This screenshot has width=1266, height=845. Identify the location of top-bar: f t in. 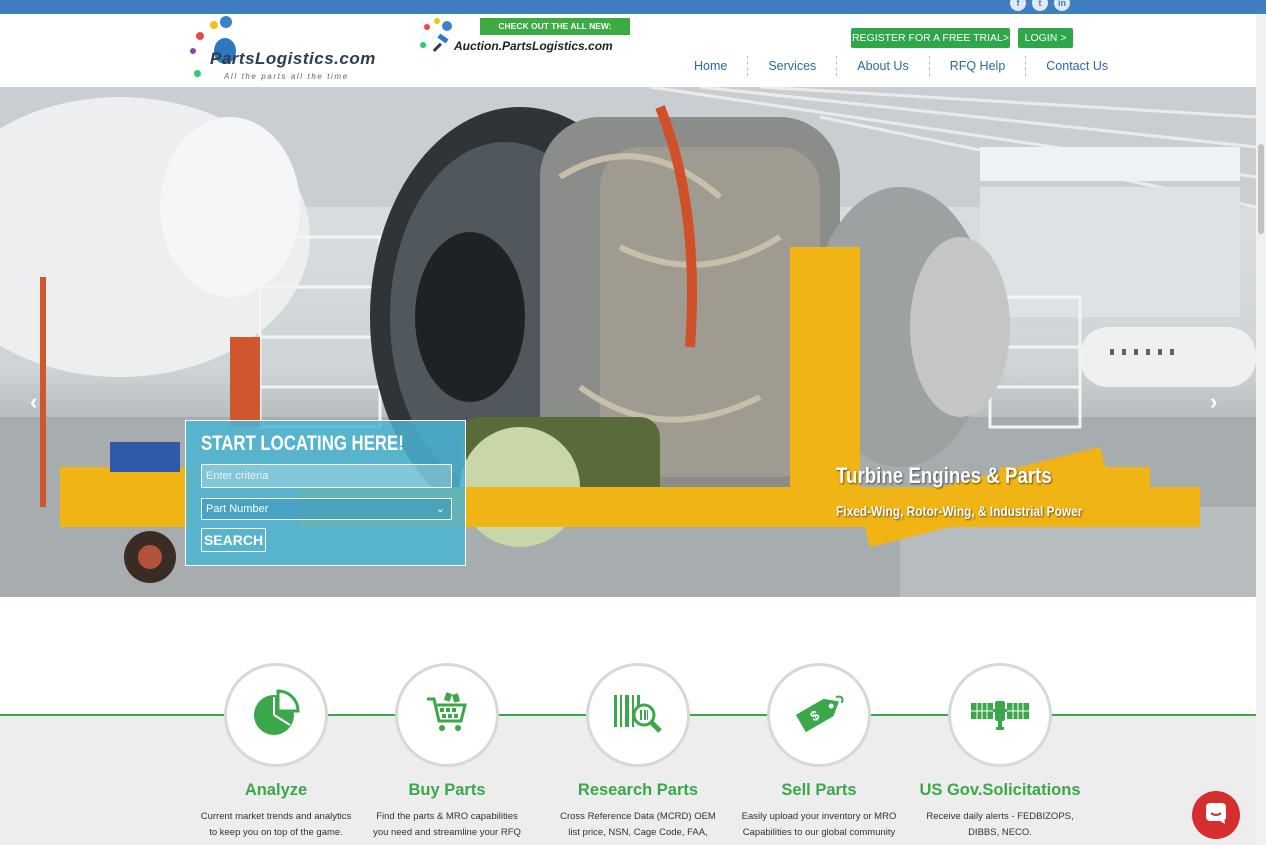
(633, 7).